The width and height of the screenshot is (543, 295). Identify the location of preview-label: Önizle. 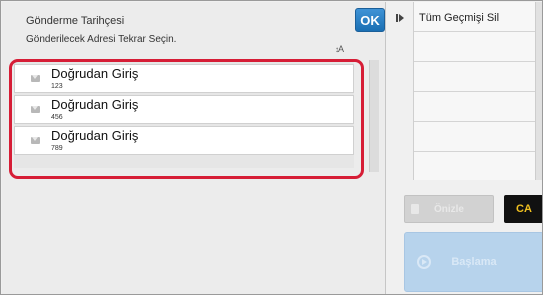
(448, 209).